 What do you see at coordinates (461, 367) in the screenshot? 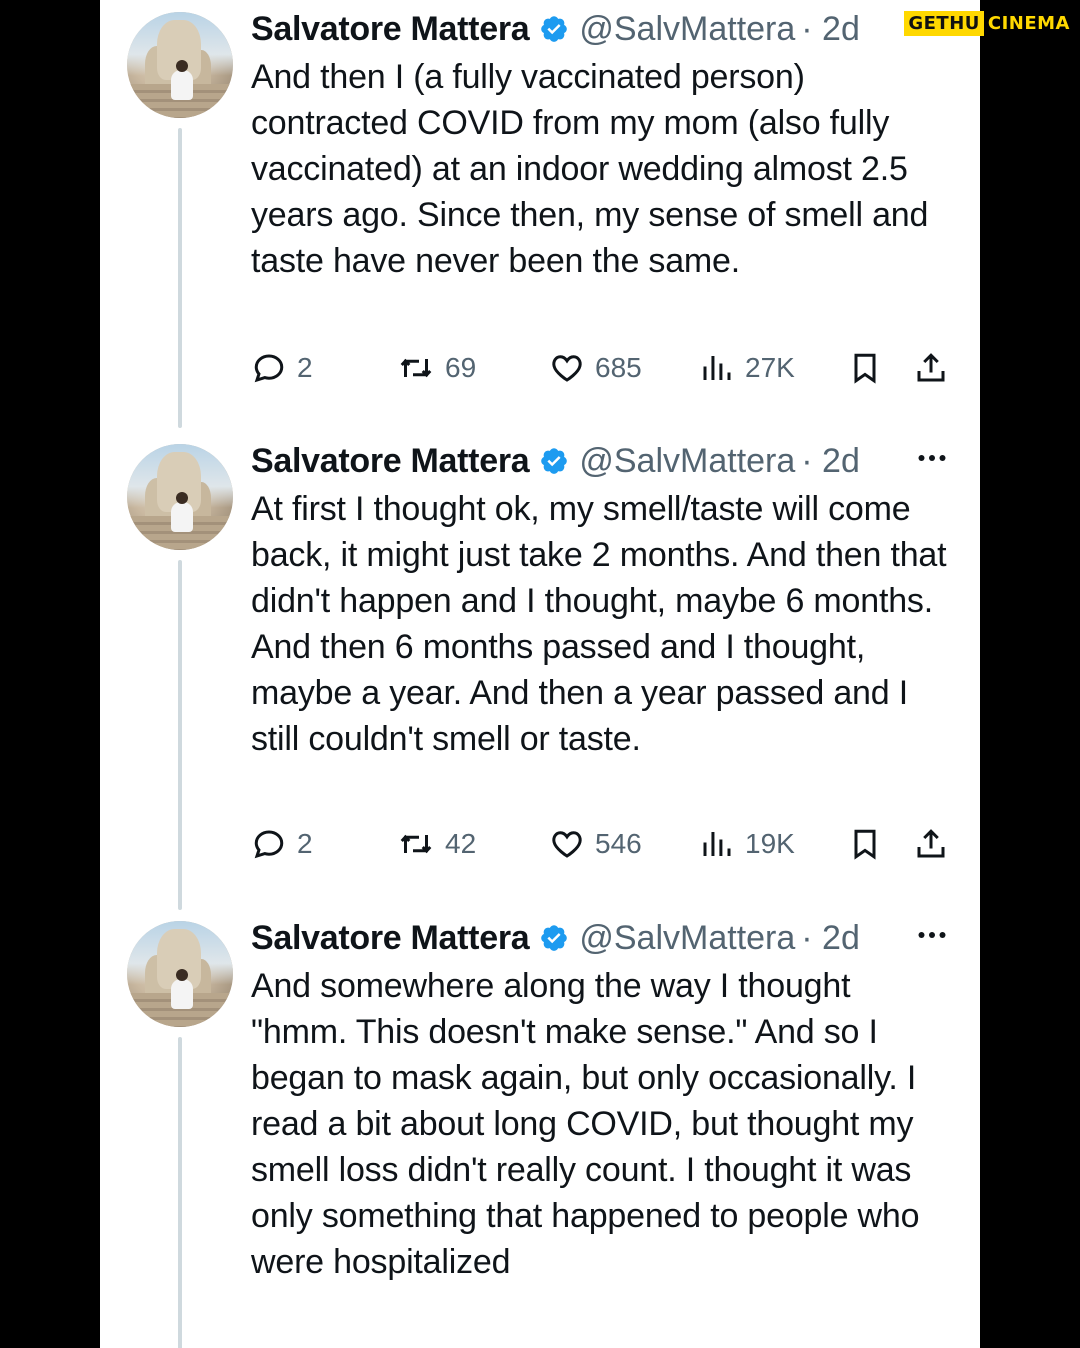
I see `repost-count: 69` at bounding box center [461, 367].